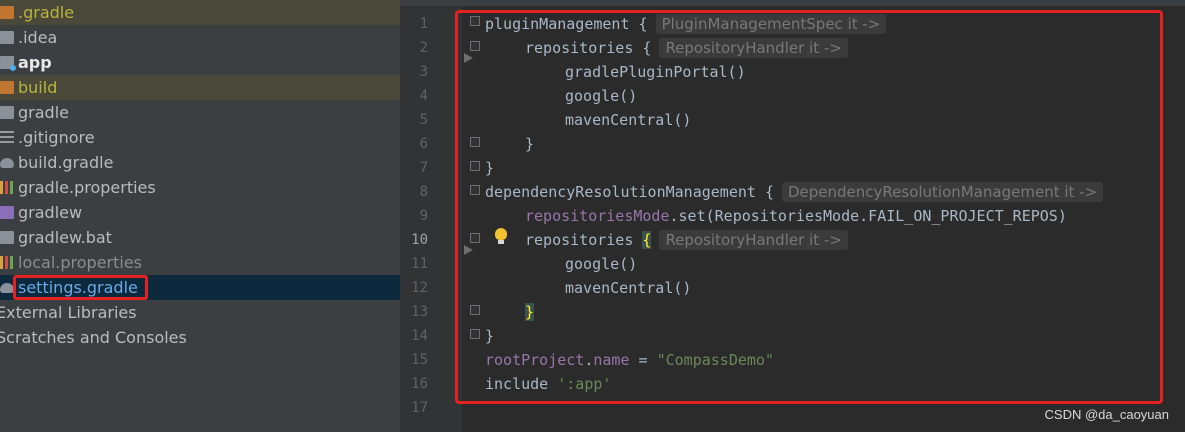  What do you see at coordinates (46, 12) in the screenshot?
I see `tree-item-label: .gradle` at bounding box center [46, 12].